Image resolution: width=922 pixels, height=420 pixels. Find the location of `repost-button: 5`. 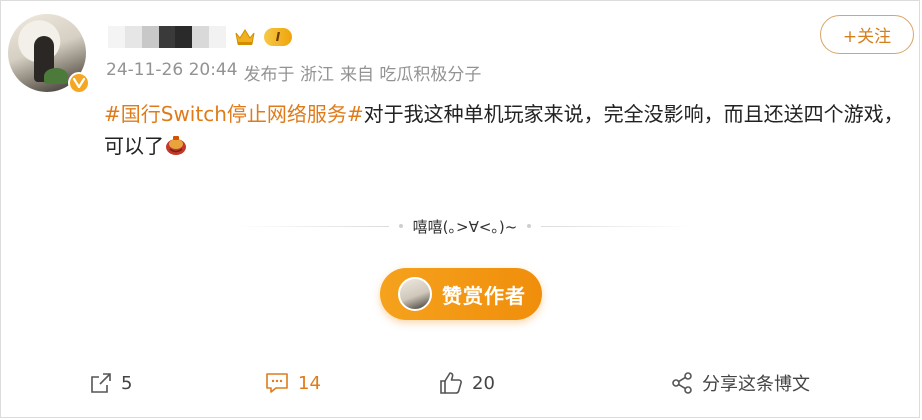

repost-button: 5 is located at coordinates (110, 383).